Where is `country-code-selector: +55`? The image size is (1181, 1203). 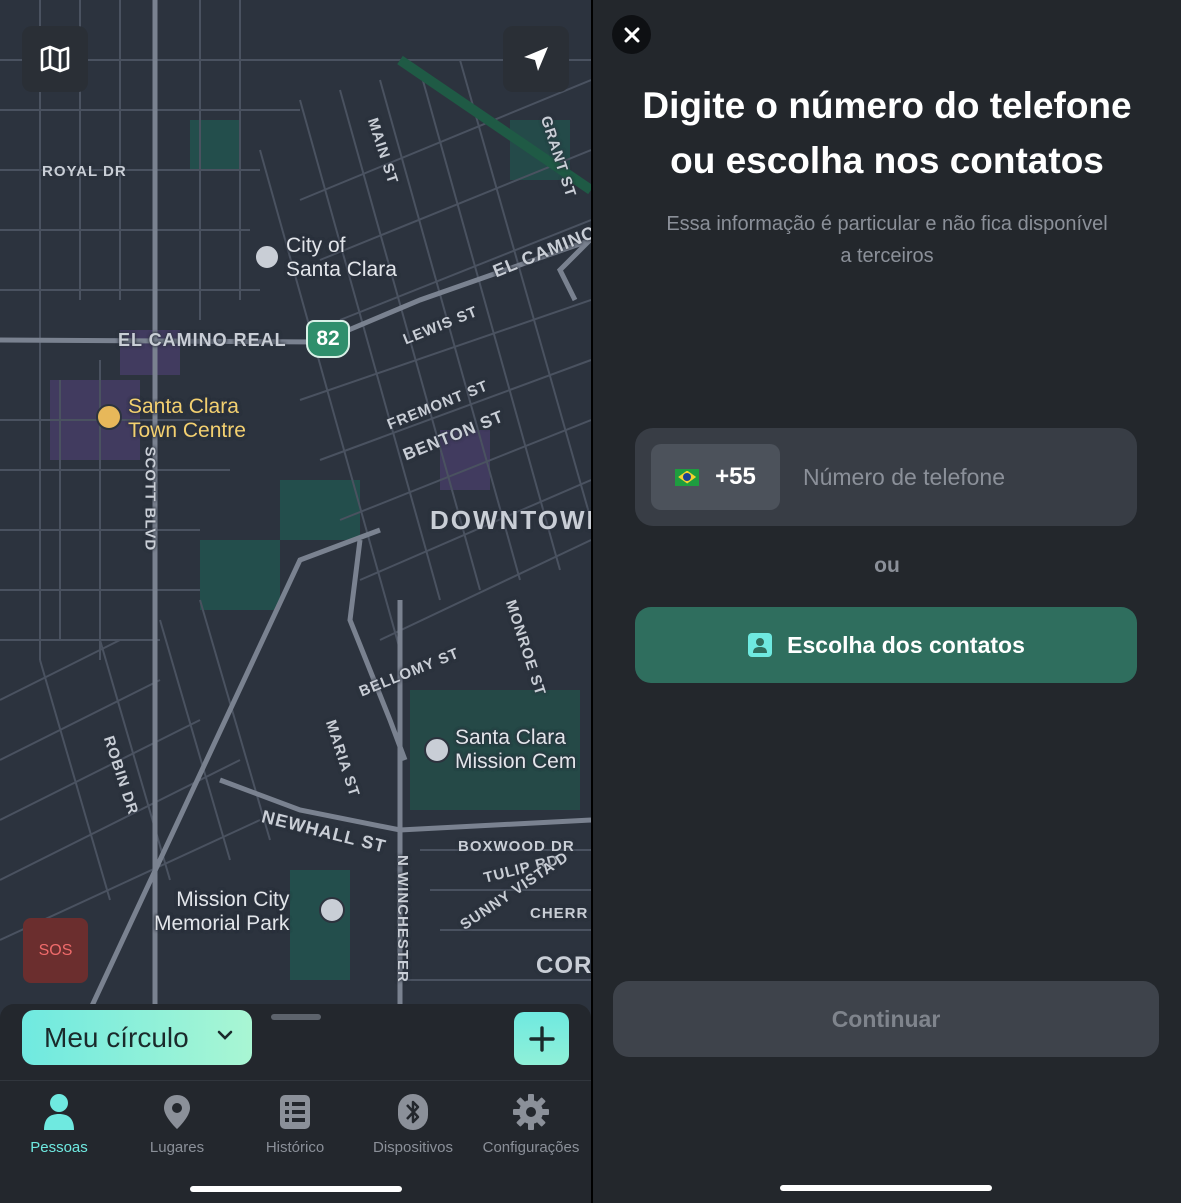 country-code-selector: +55 is located at coordinates (715, 477).